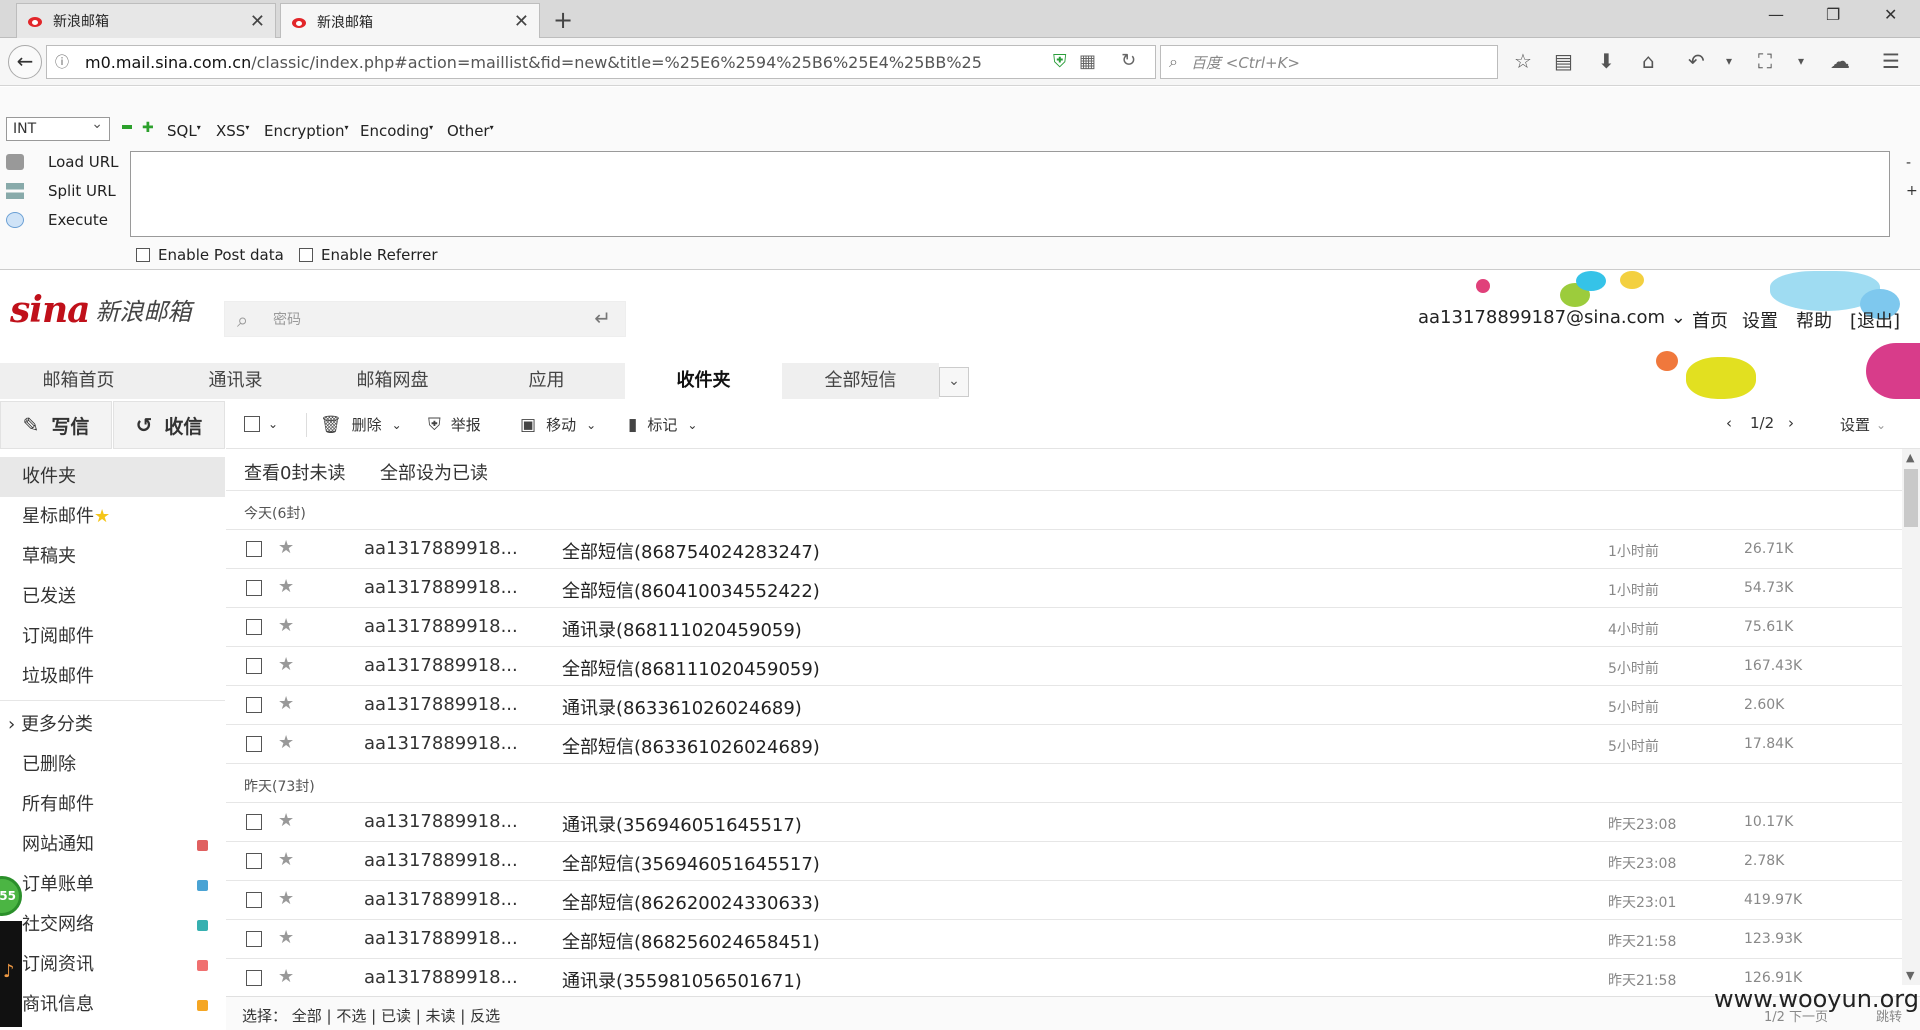  What do you see at coordinates (1760, 320) in the screenshot?
I see `link-settings: 设置` at bounding box center [1760, 320].